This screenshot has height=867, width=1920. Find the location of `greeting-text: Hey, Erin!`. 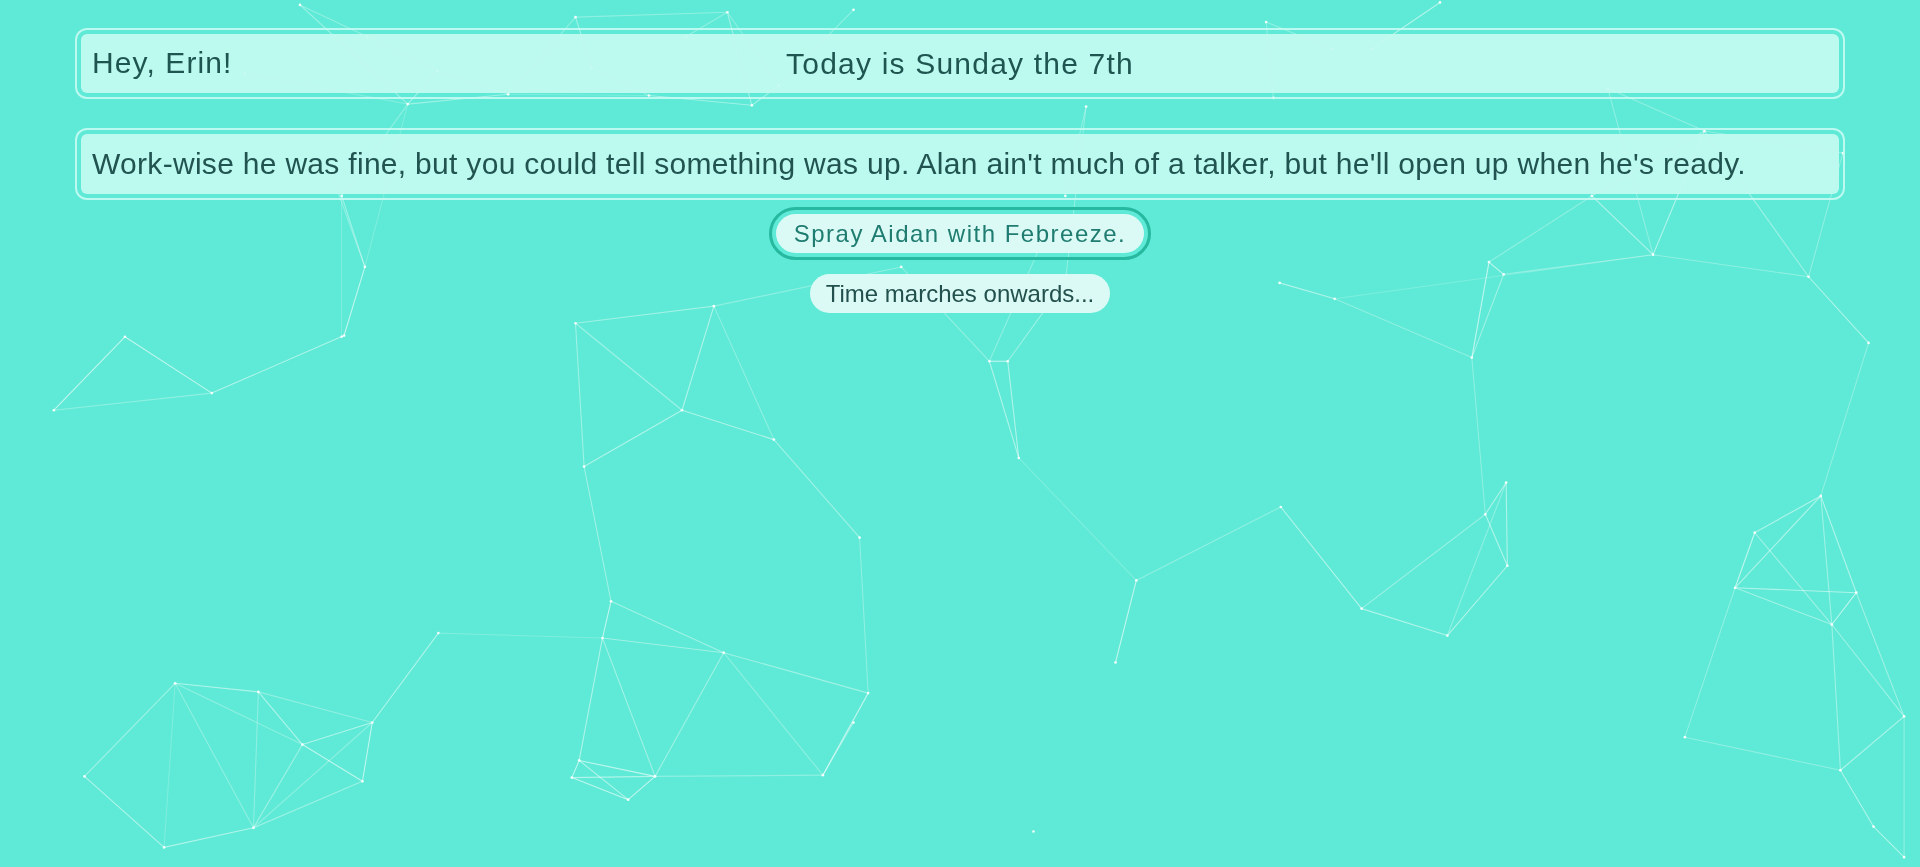

greeting-text: Hey, Erin! is located at coordinates (162, 63).